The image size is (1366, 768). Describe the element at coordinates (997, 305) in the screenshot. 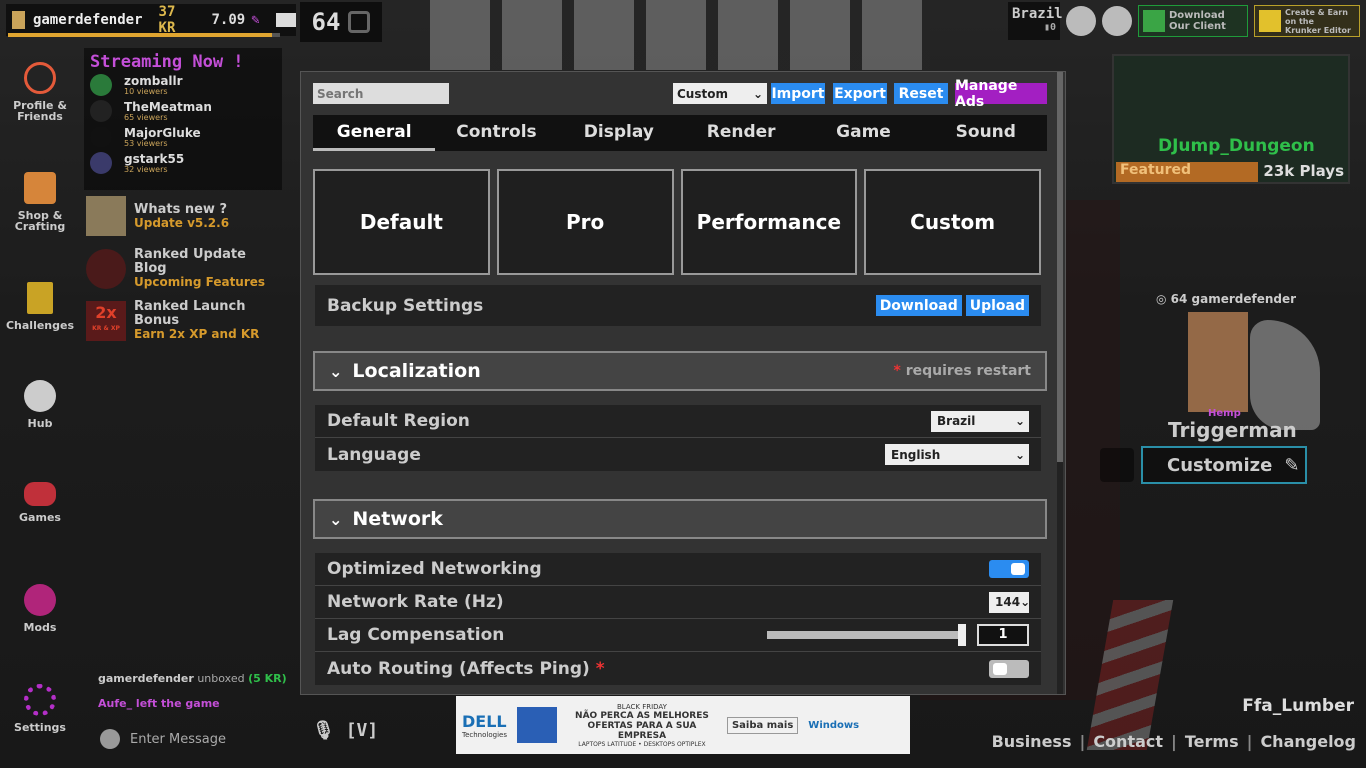

I see `upload-button: Upload` at that location.